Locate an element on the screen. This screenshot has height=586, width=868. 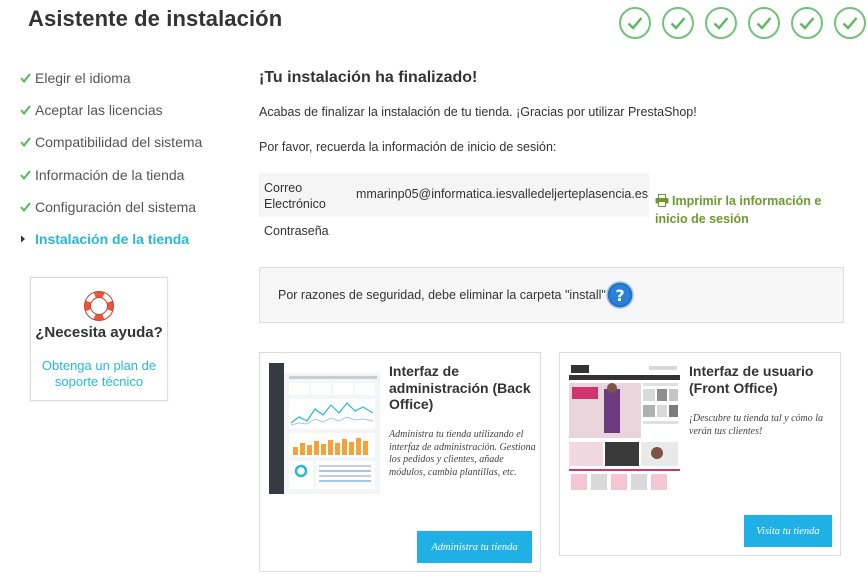
sidebar-step-label: Configuración del sistema is located at coordinates (116, 206).